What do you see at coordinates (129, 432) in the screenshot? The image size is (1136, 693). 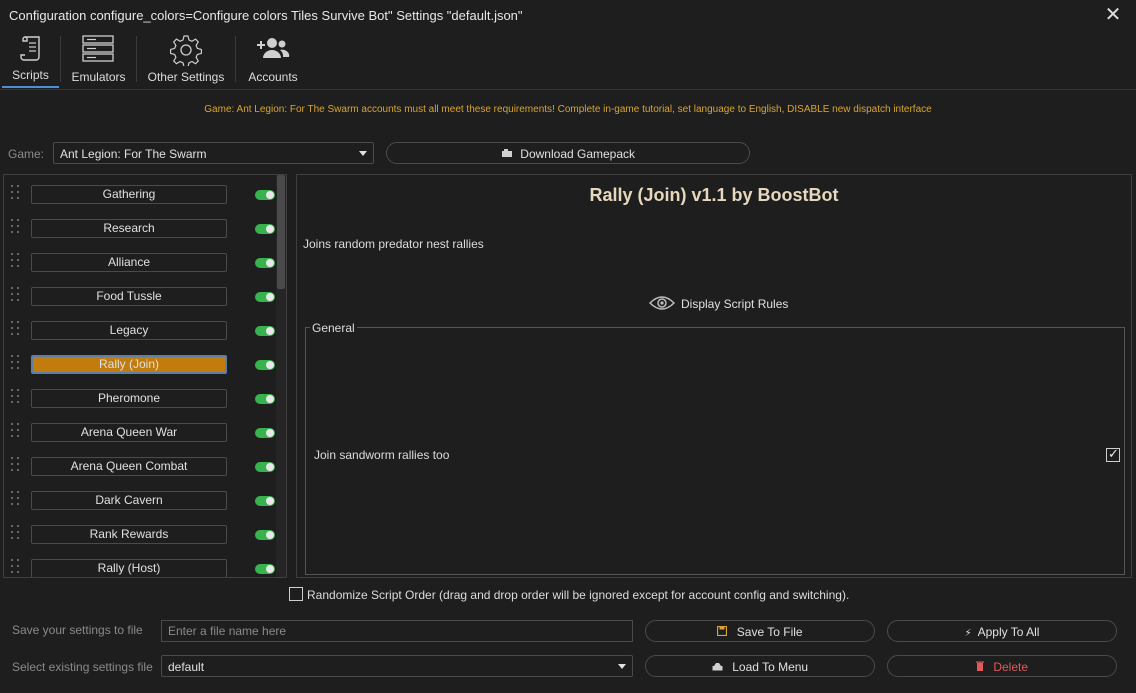 I see `script-button: Arena Queen War` at bounding box center [129, 432].